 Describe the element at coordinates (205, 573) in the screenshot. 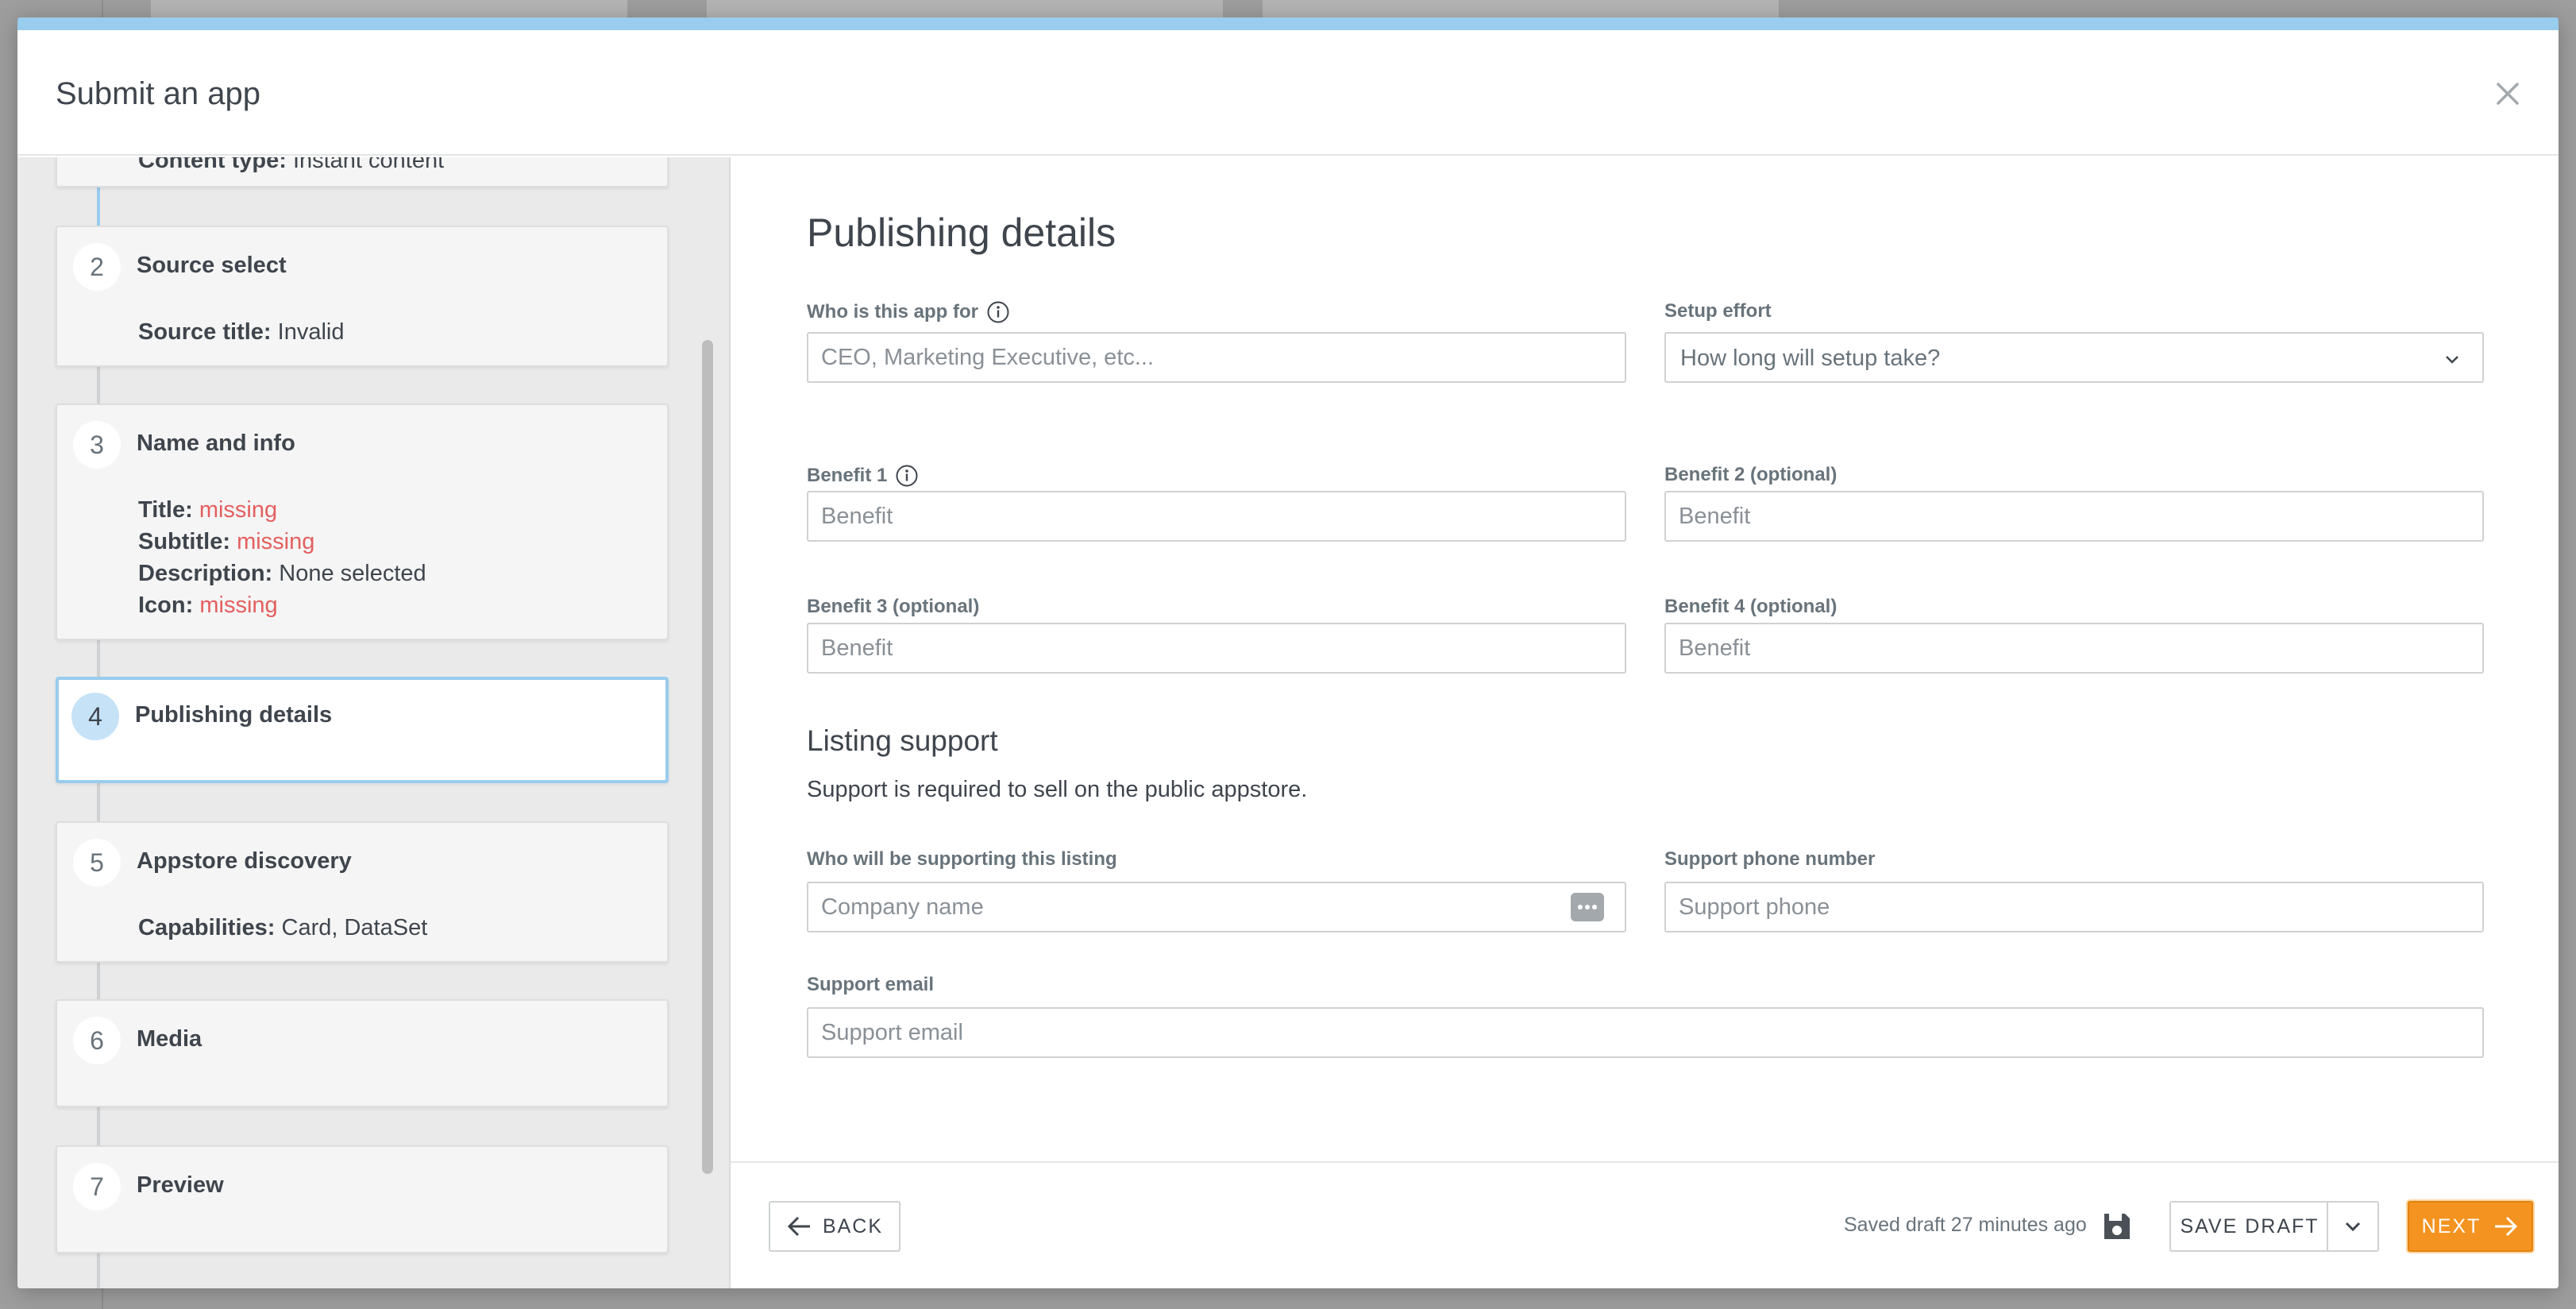

I see `detail-key: Description:` at that location.